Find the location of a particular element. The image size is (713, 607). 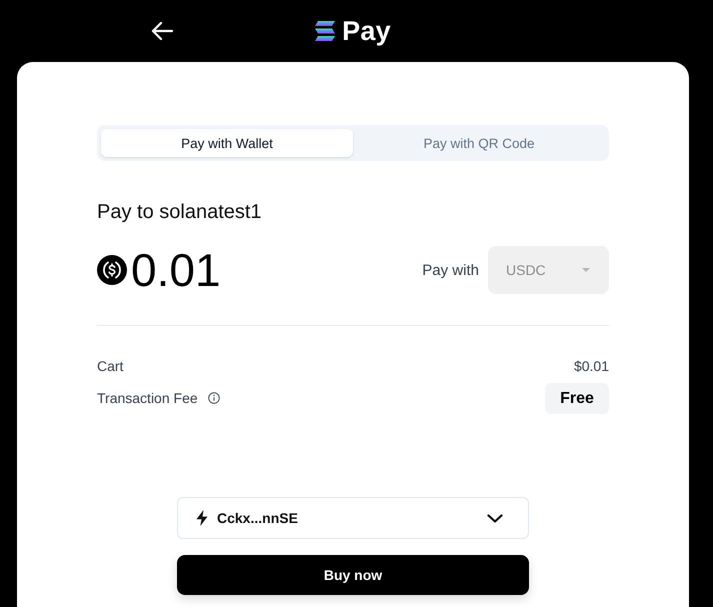

payee-title: Pay to solanatest1 is located at coordinates (180, 212).